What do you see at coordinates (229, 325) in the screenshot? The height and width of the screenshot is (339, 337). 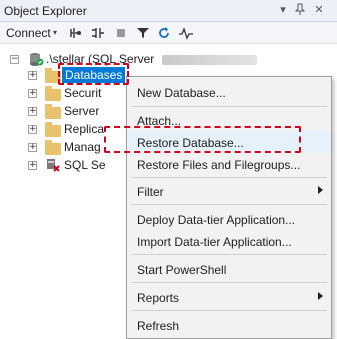 I see `menu-item-refresh: Refresh` at bounding box center [229, 325].